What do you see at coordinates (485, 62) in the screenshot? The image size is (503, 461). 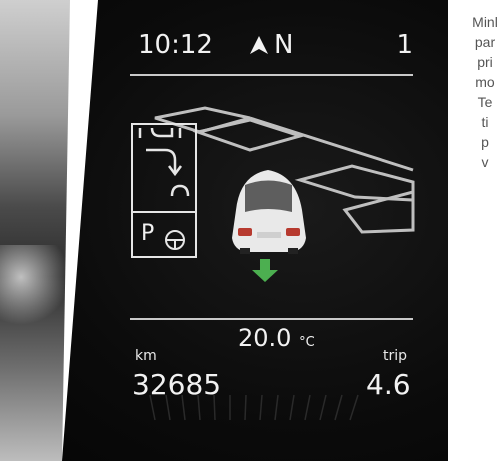 I see `caption-line: pri` at bounding box center [485, 62].